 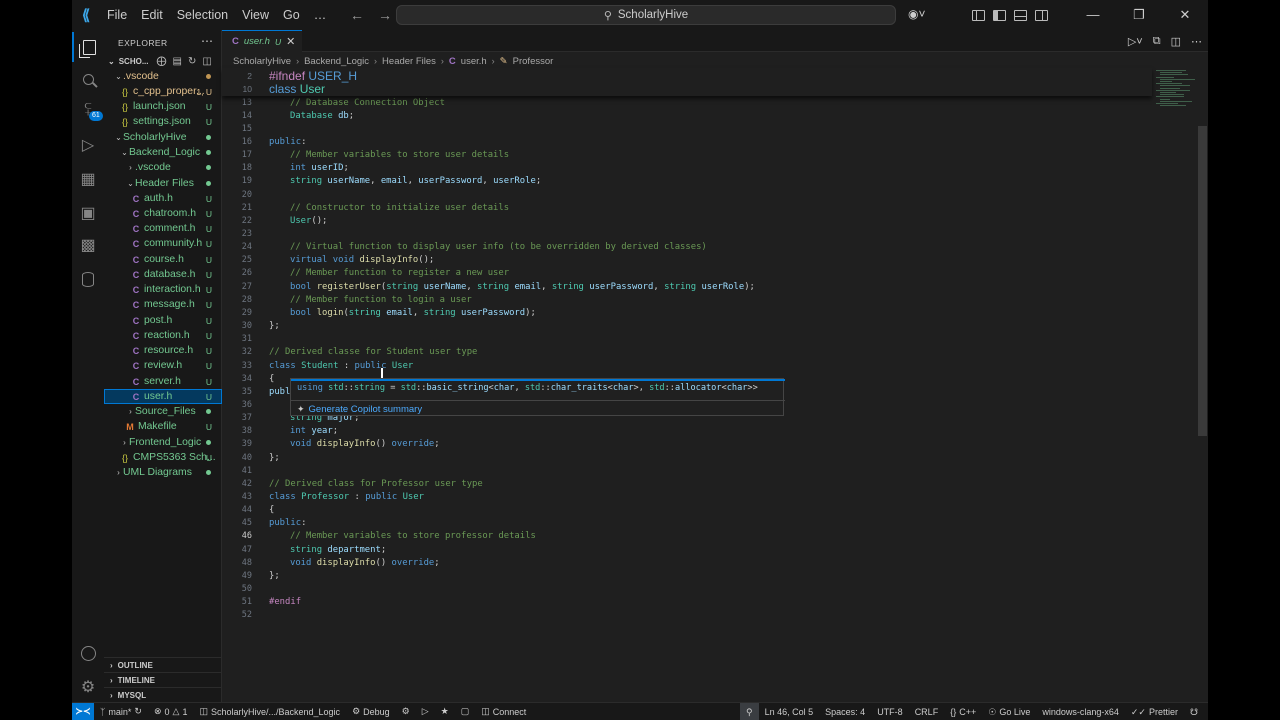 I want to click on breadcrumb-item: Professor, so click(x=533, y=61).